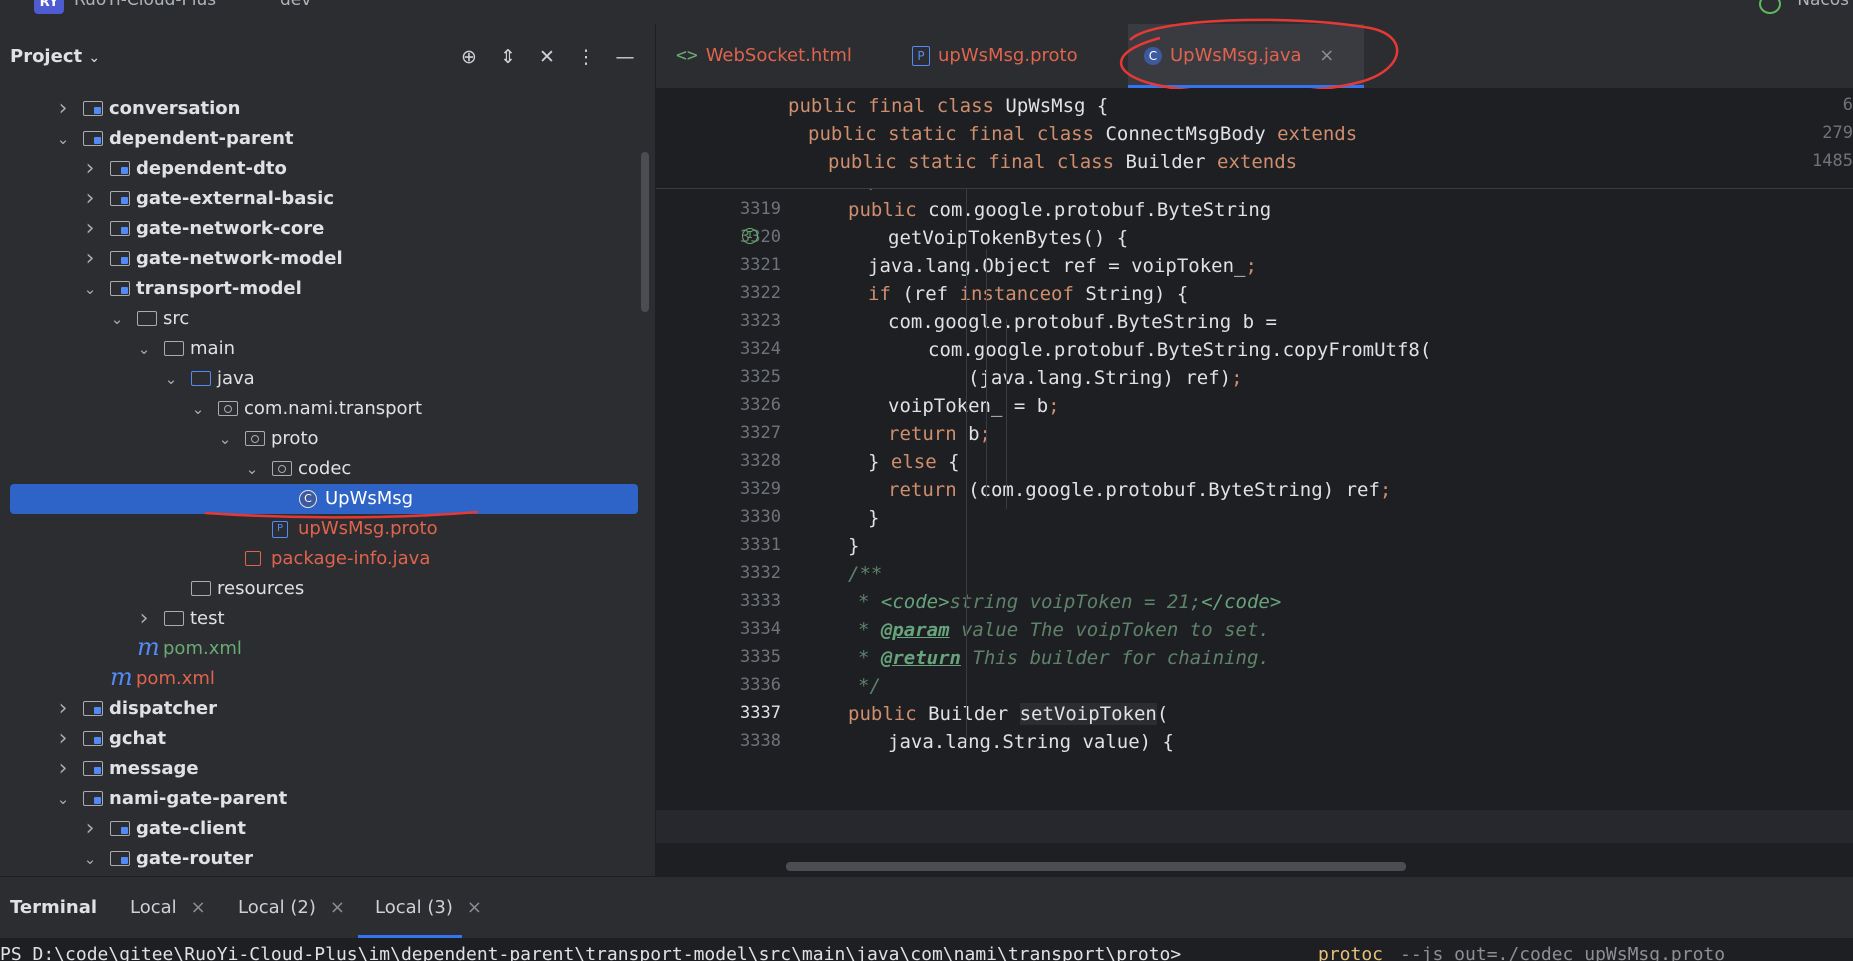 The image size is (1853, 961). I want to click on hide-icon: —, so click(625, 57).